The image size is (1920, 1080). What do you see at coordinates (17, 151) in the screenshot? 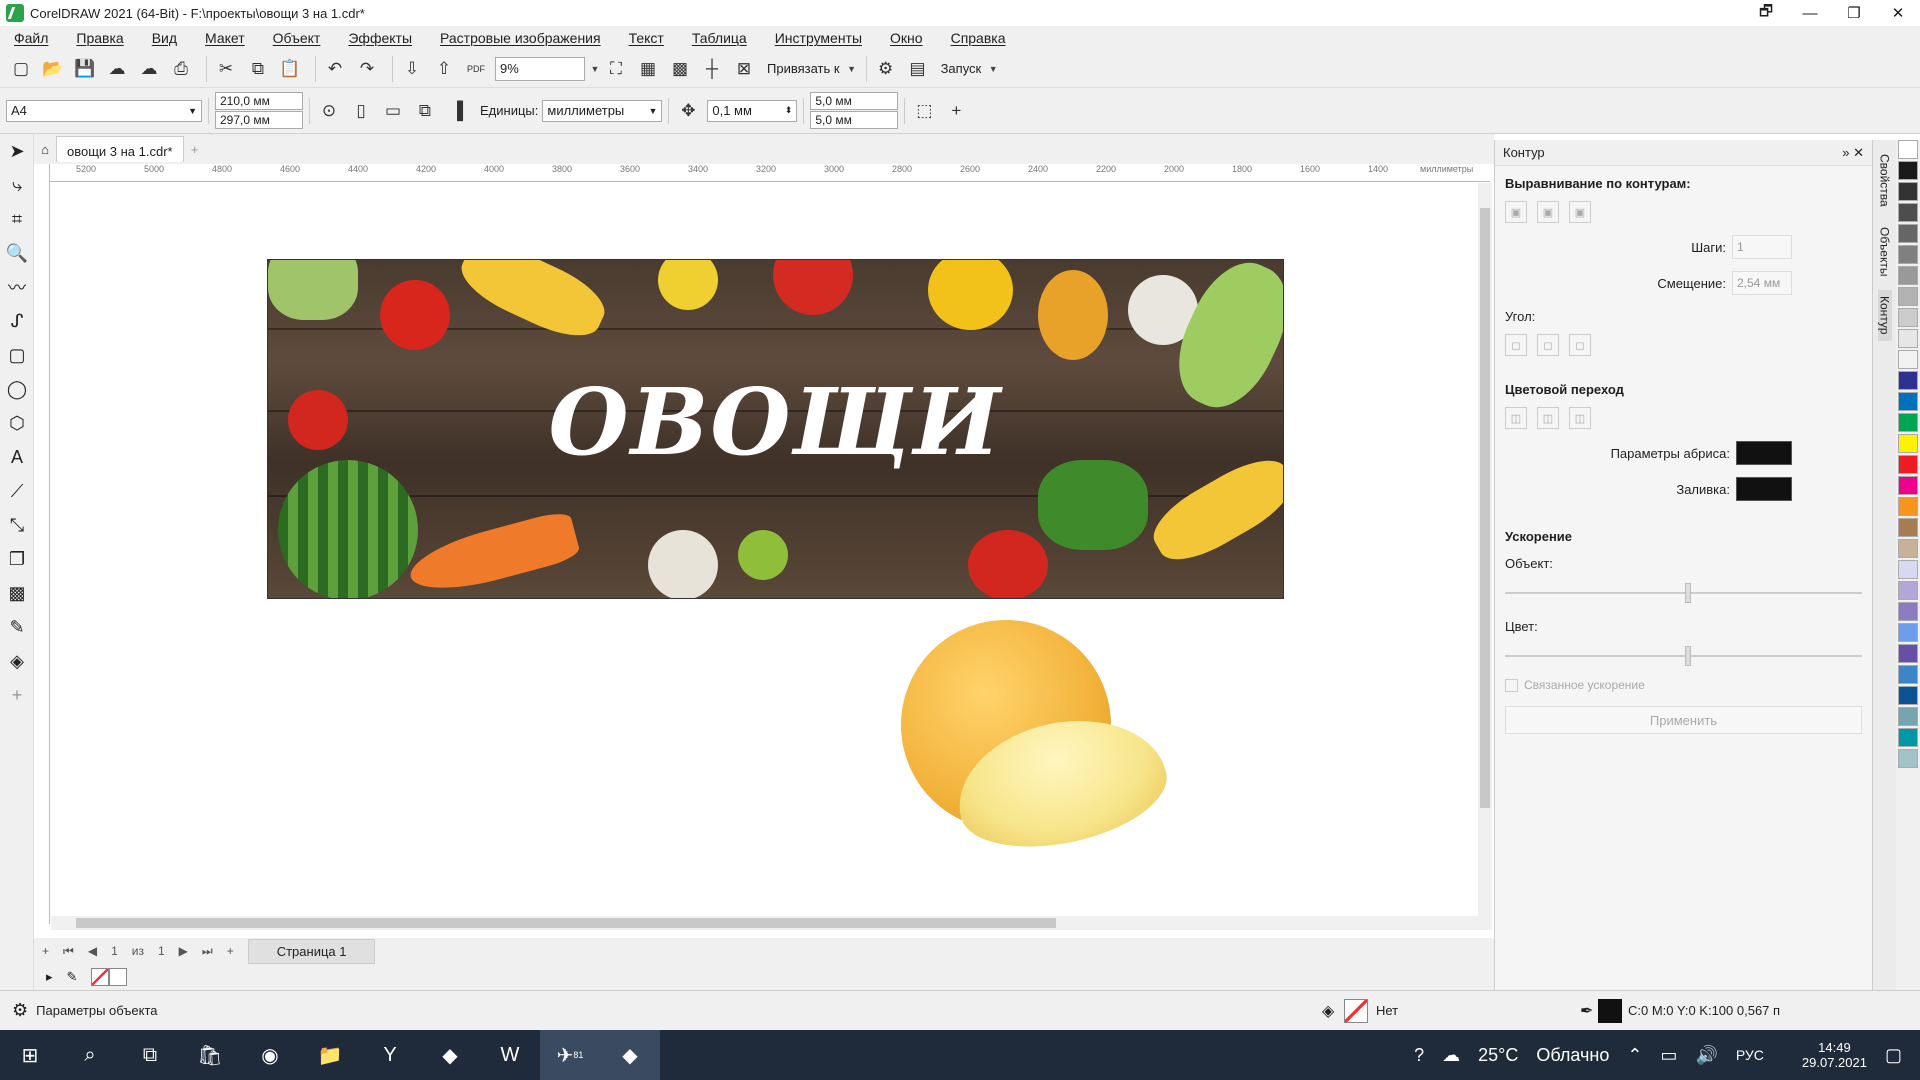
I see `pick-tool-icon: ➤` at bounding box center [17, 151].